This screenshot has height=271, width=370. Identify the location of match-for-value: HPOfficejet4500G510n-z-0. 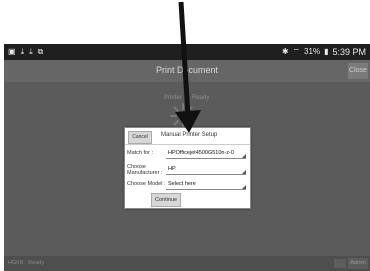
(201, 153).